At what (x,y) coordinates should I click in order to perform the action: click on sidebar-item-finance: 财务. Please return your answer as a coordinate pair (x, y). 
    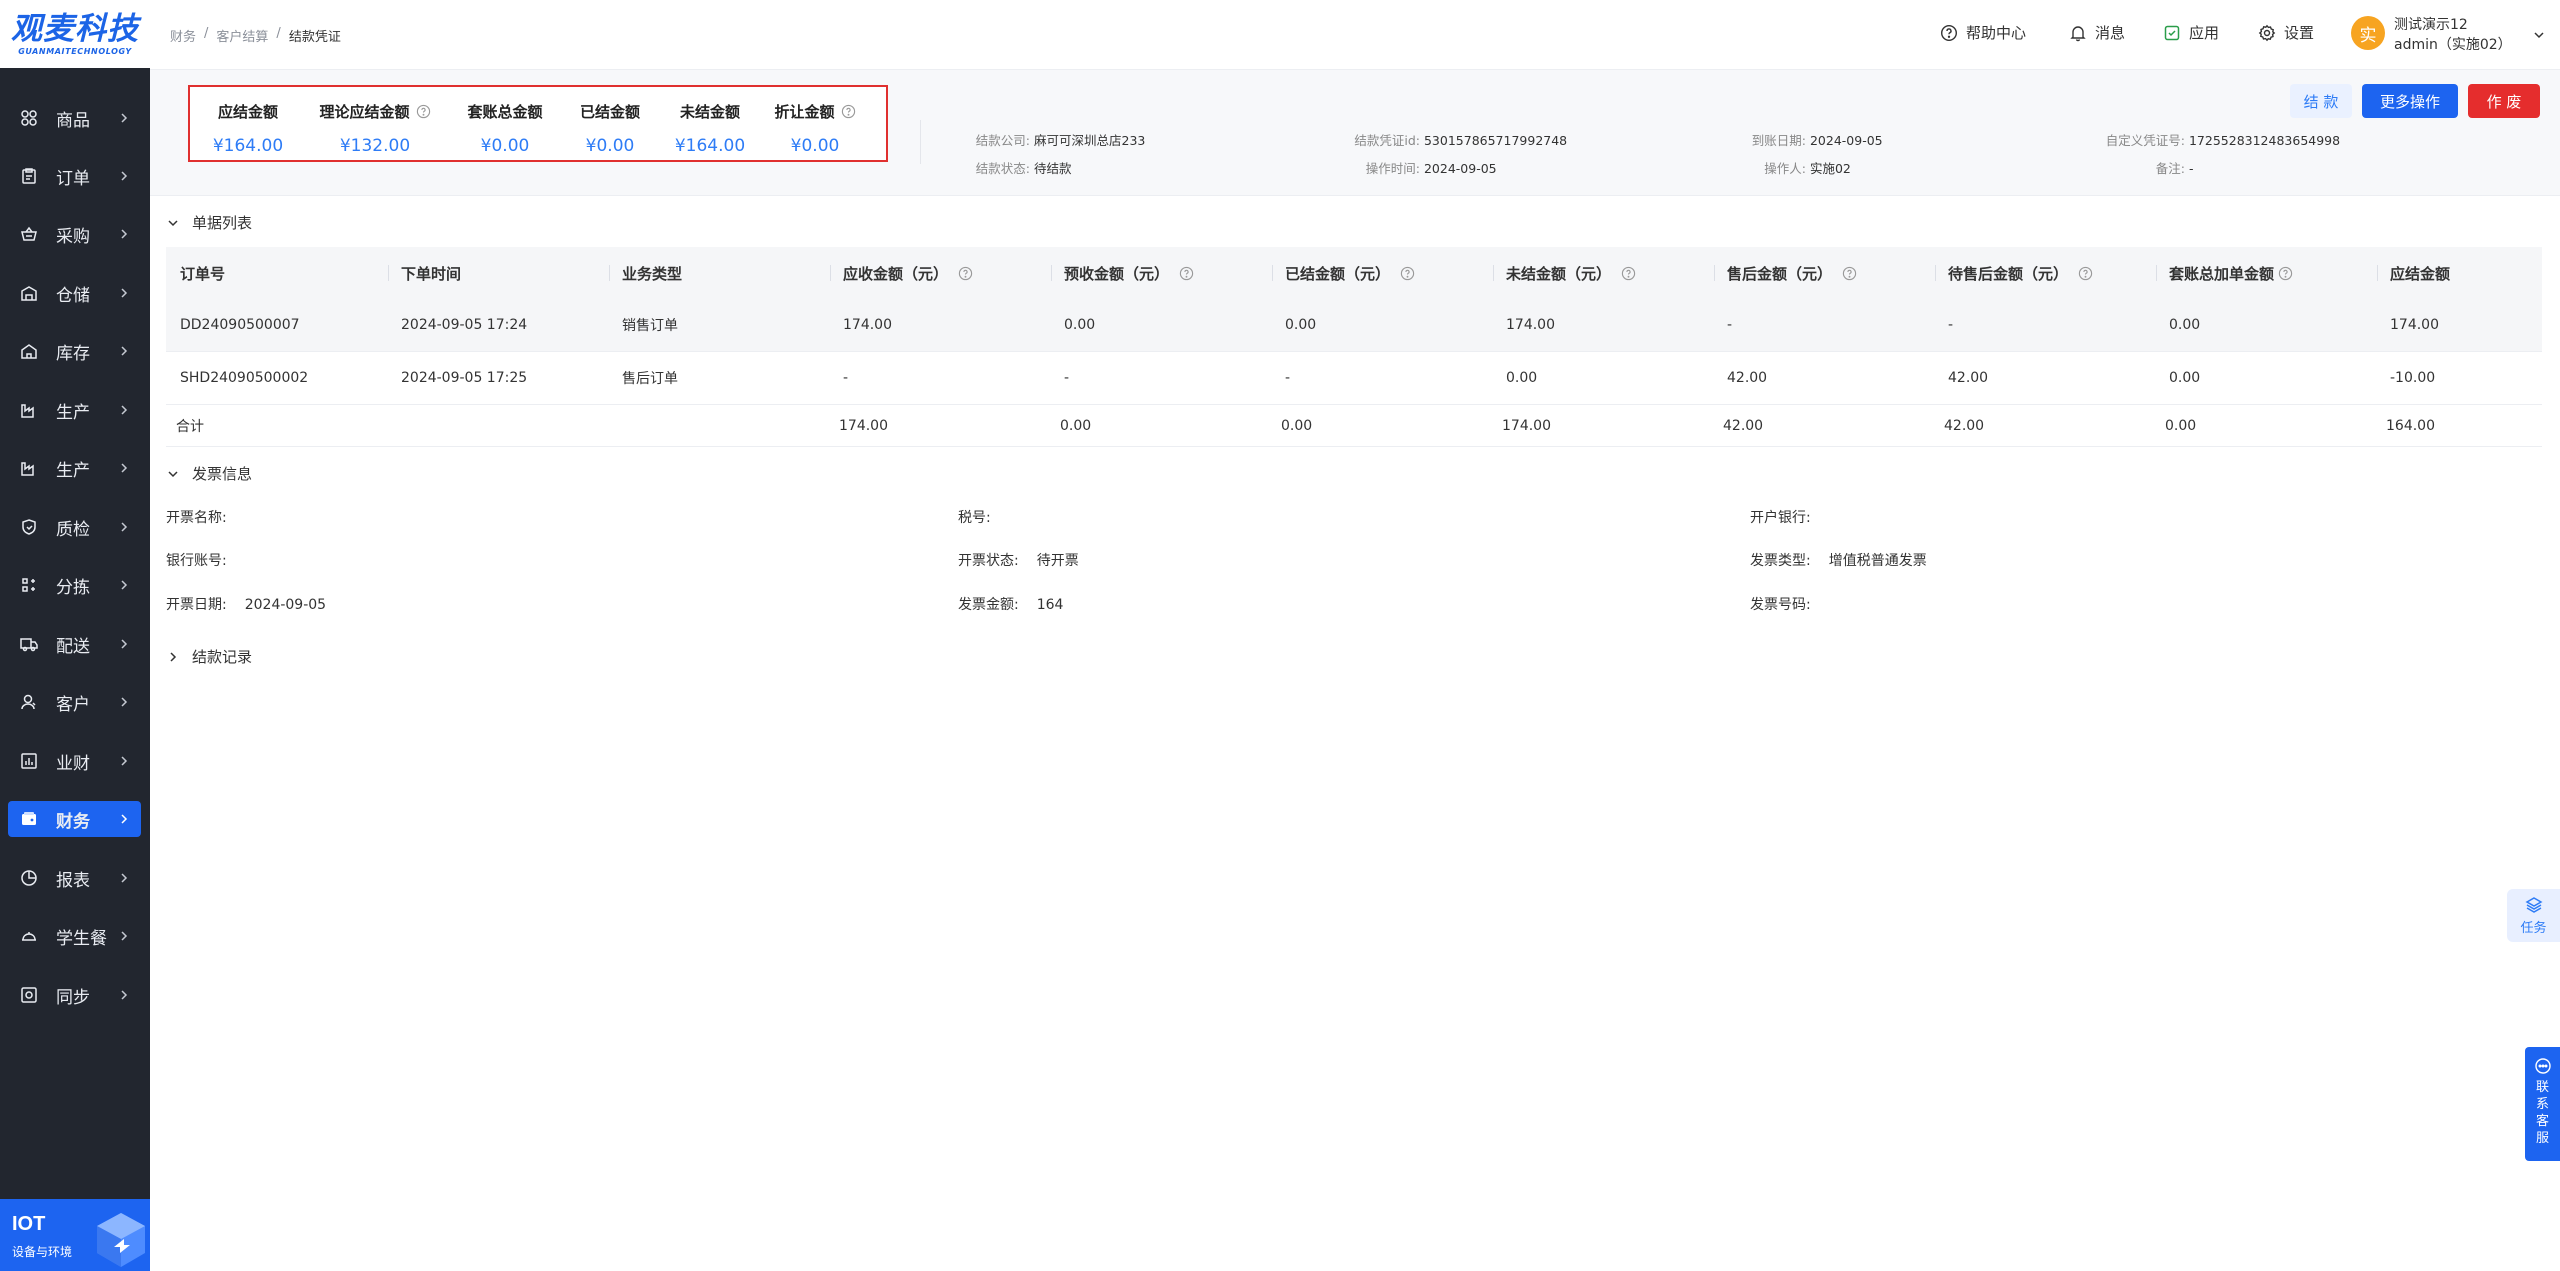
    Looking at the image, I should click on (74, 819).